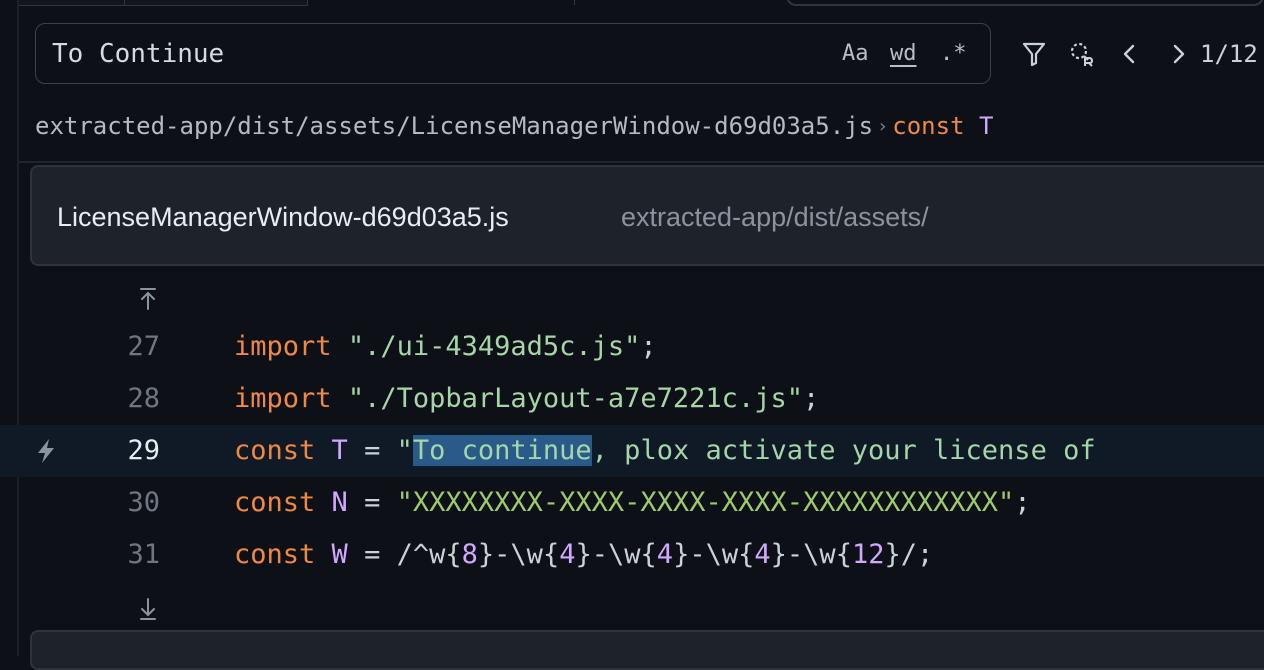 This screenshot has width=1264, height=670. Describe the element at coordinates (925, 554) in the screenshot. I see `regex-token: ;` at that location.